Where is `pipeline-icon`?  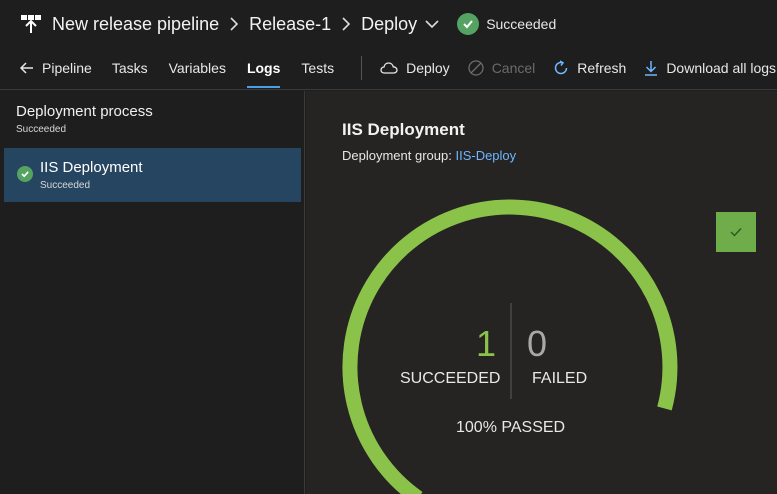 pipeline-icon is located at coordinates (31, 24).